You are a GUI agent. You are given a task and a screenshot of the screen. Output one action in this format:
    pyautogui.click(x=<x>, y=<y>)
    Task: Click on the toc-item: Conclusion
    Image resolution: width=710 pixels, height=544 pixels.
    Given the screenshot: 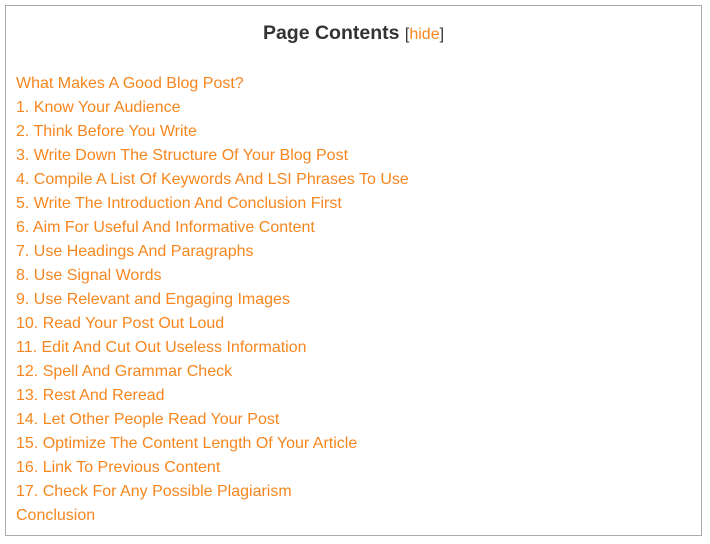 What is the action you would take?
    pyautogui.click(x=212, y=516)
    